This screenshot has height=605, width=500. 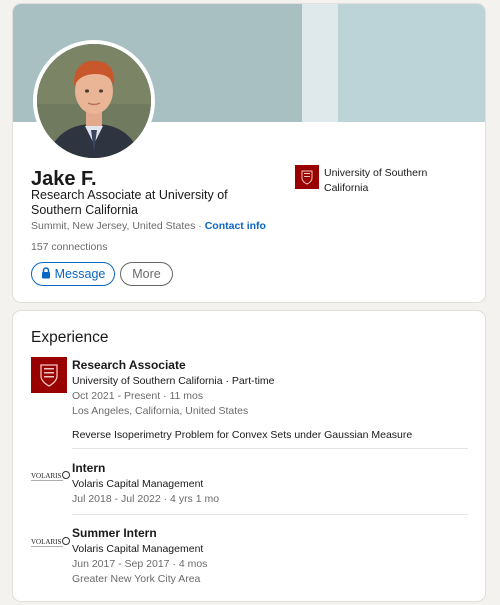 I want to click on message-button-label: Message, so click(x=80, y=274).